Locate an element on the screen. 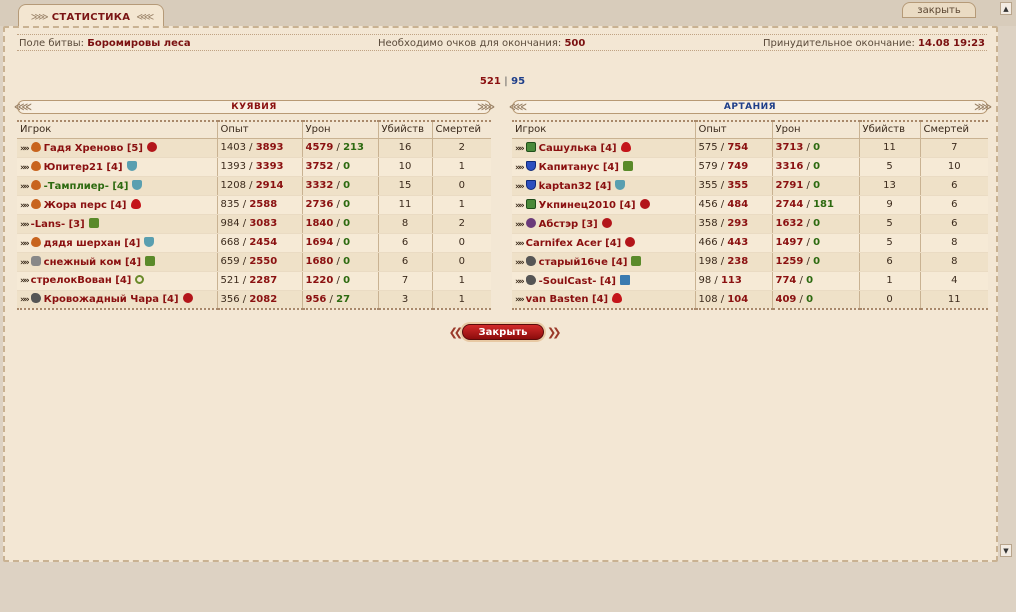 This screenshot has height=612, width=1016. player-cell: »» дядя шерхан [4] is located at coordinates (117, 243).